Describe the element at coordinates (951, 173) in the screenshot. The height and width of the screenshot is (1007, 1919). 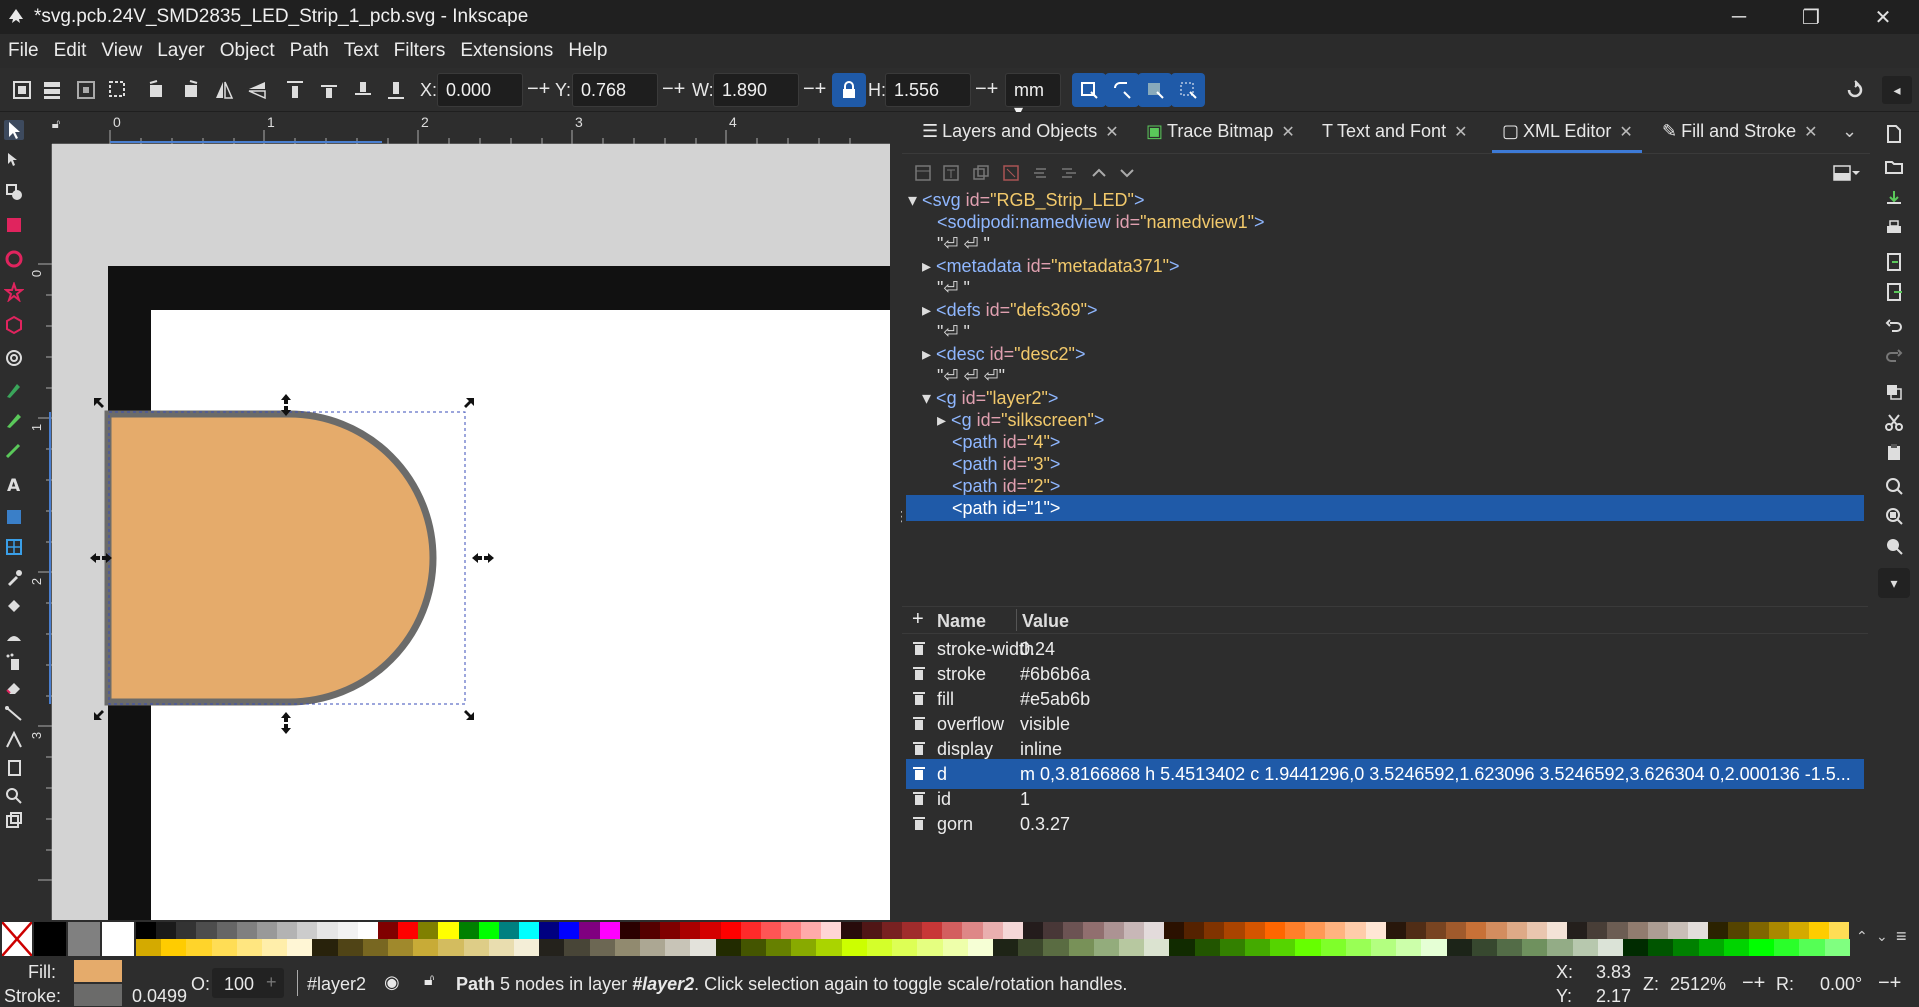
I see `new-text-node-icon` at that location.